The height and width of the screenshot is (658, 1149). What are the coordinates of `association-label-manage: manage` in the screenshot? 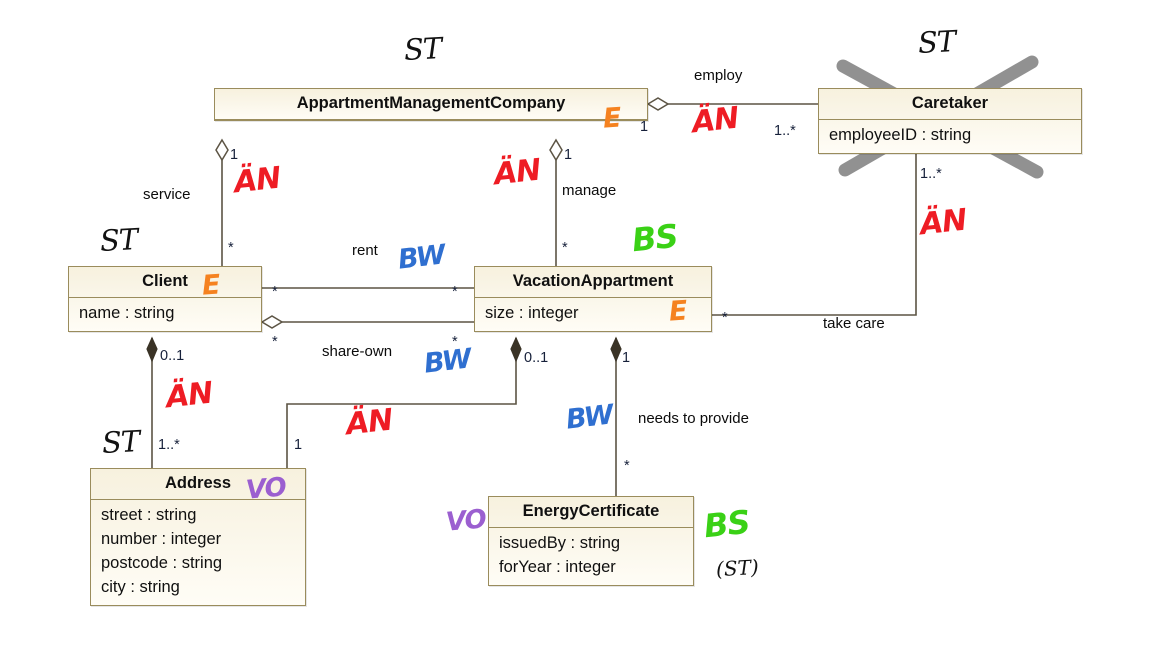 It's located at (589, 190).